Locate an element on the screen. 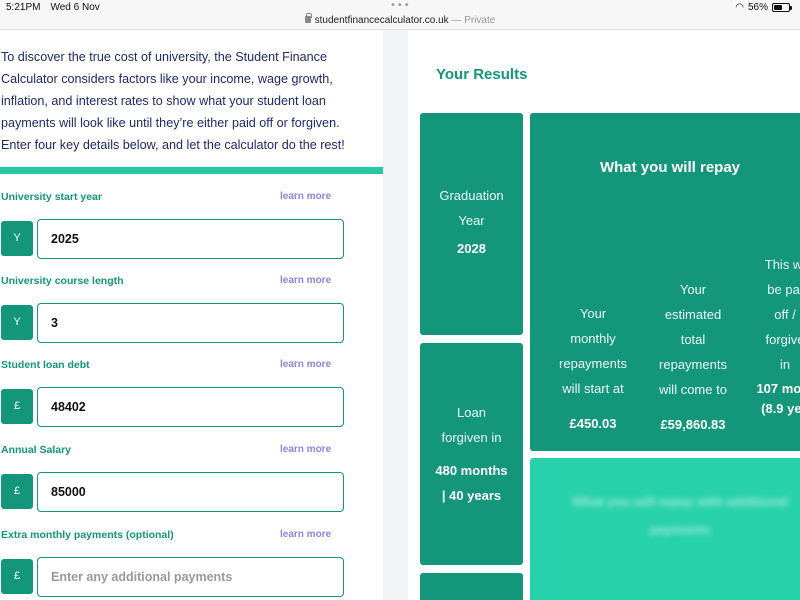 This screenshot has width=800, height=600. start-year-prefix: Y is located at coordinates (17, 238).